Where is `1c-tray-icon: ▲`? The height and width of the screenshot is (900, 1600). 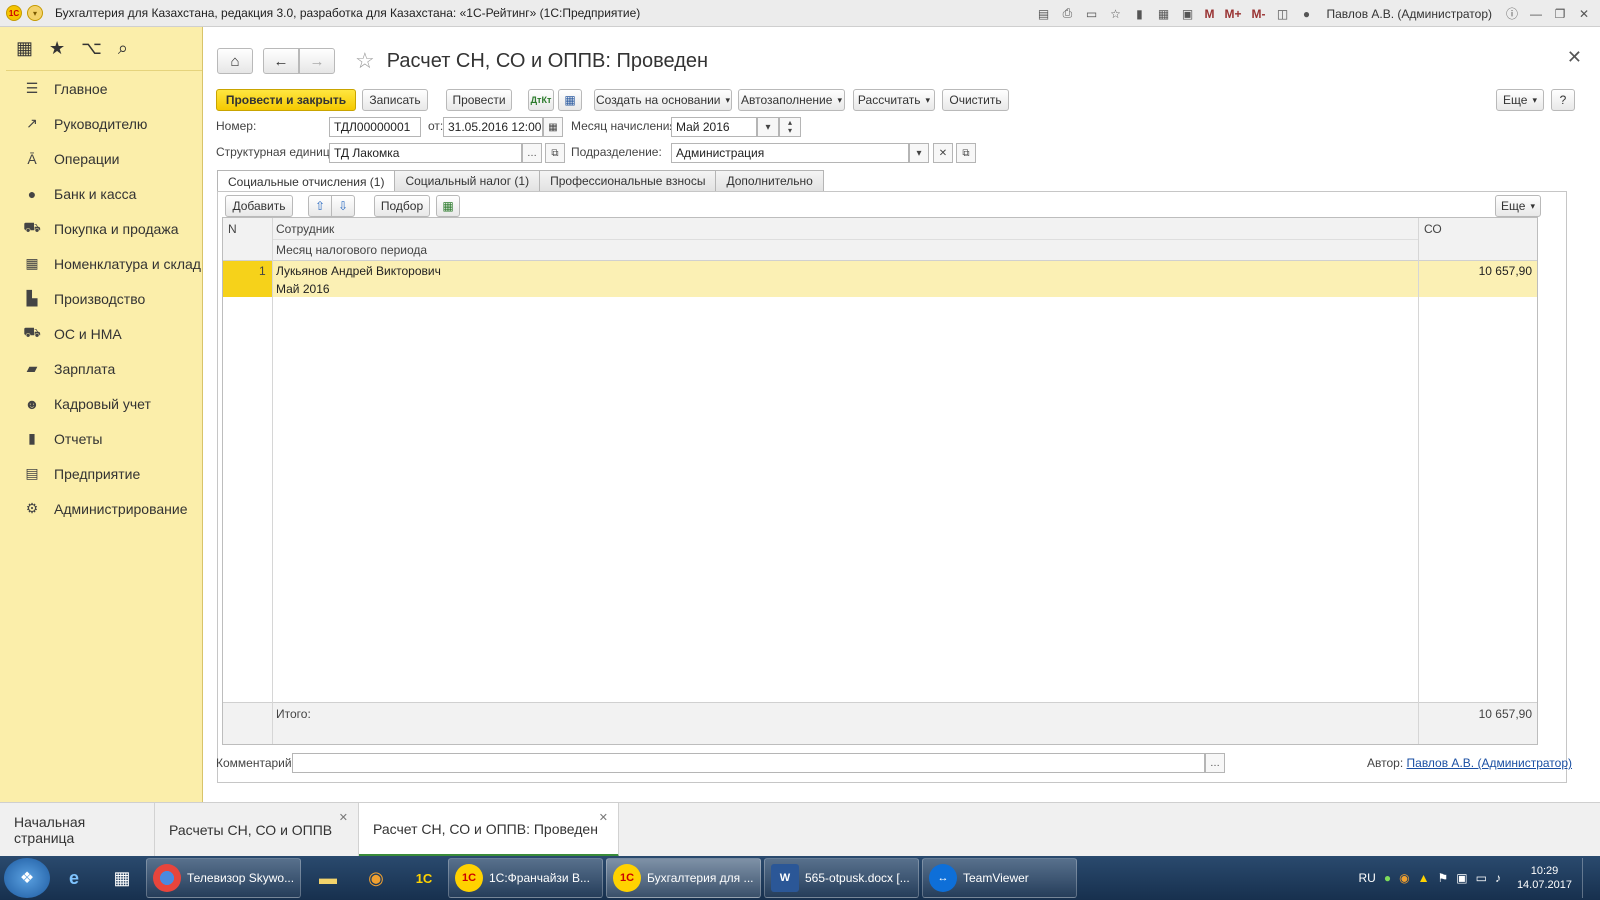 1c-tray-icon: ▲ is located at coordinates (1424, 878).